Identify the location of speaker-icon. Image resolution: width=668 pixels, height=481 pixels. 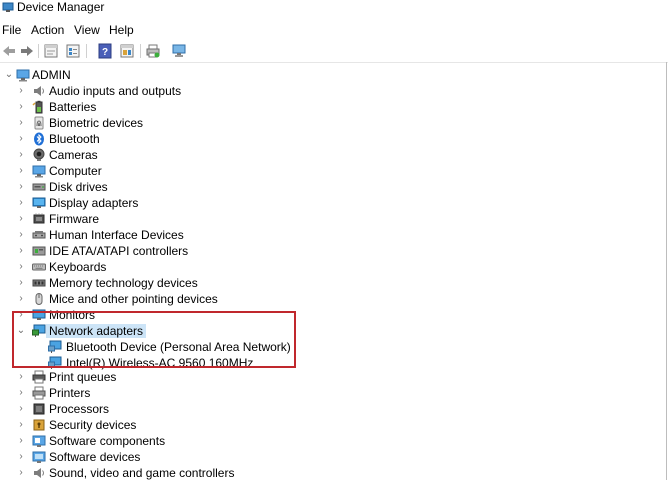
(39, 91).